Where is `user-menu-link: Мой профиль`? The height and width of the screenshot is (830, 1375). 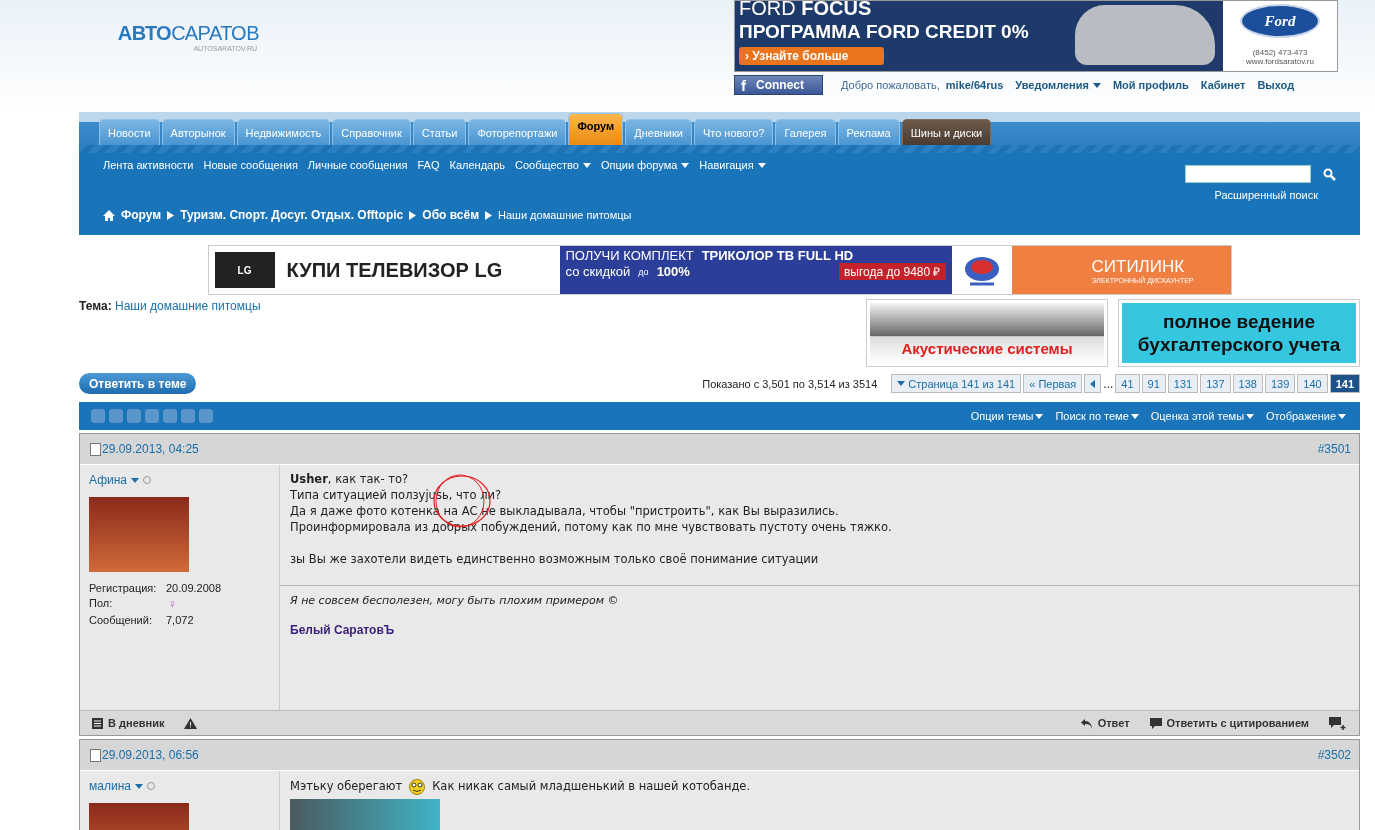 user-menu-link: Мой профиль is located at coordinates (1150, 85).